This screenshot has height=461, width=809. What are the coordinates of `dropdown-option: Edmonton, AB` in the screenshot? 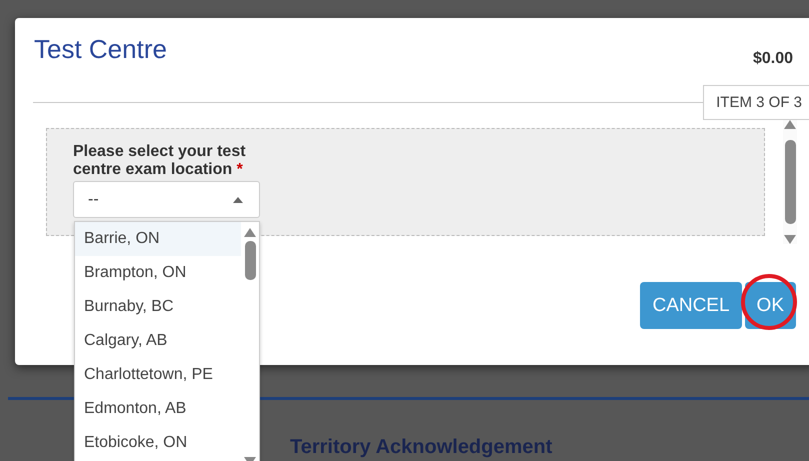 It's located at (158, 409).